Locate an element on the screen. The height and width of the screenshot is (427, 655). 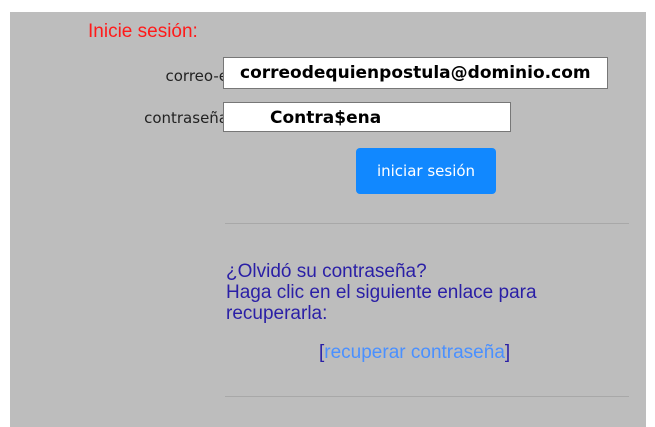
top-clipped-header is located at coordinates (327, 6).